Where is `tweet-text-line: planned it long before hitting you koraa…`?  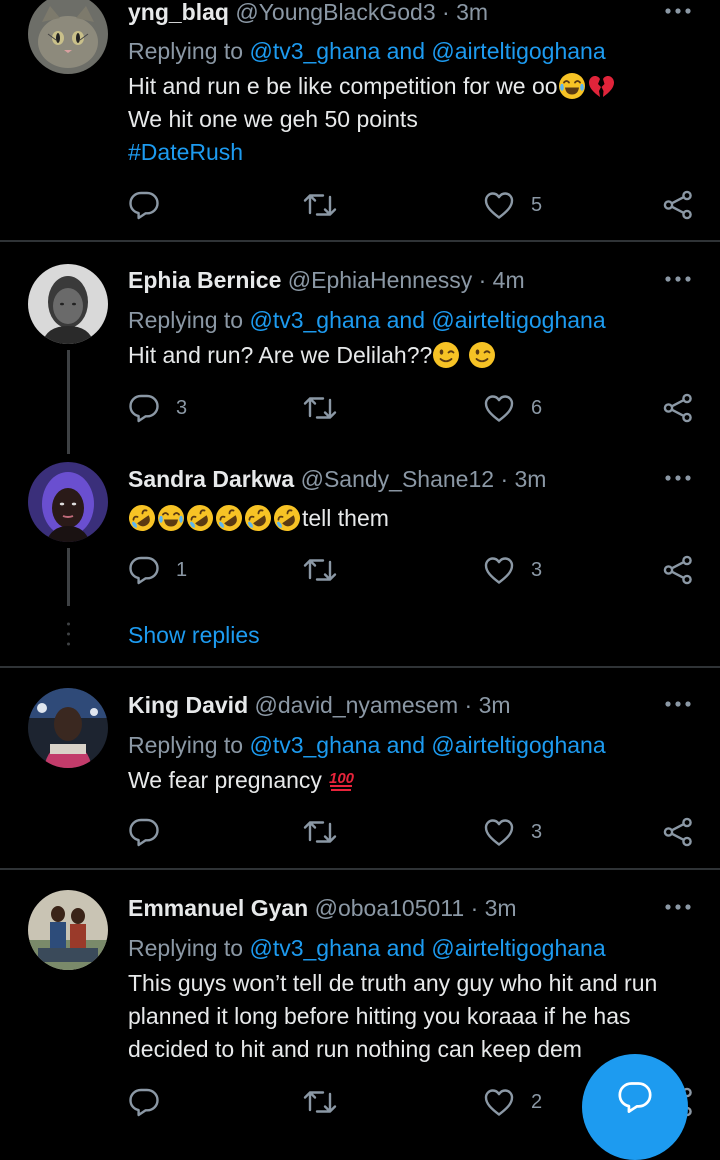 tweet-text-line: planned it long before hitting you koraa… is located at coordinates (379, 1016).